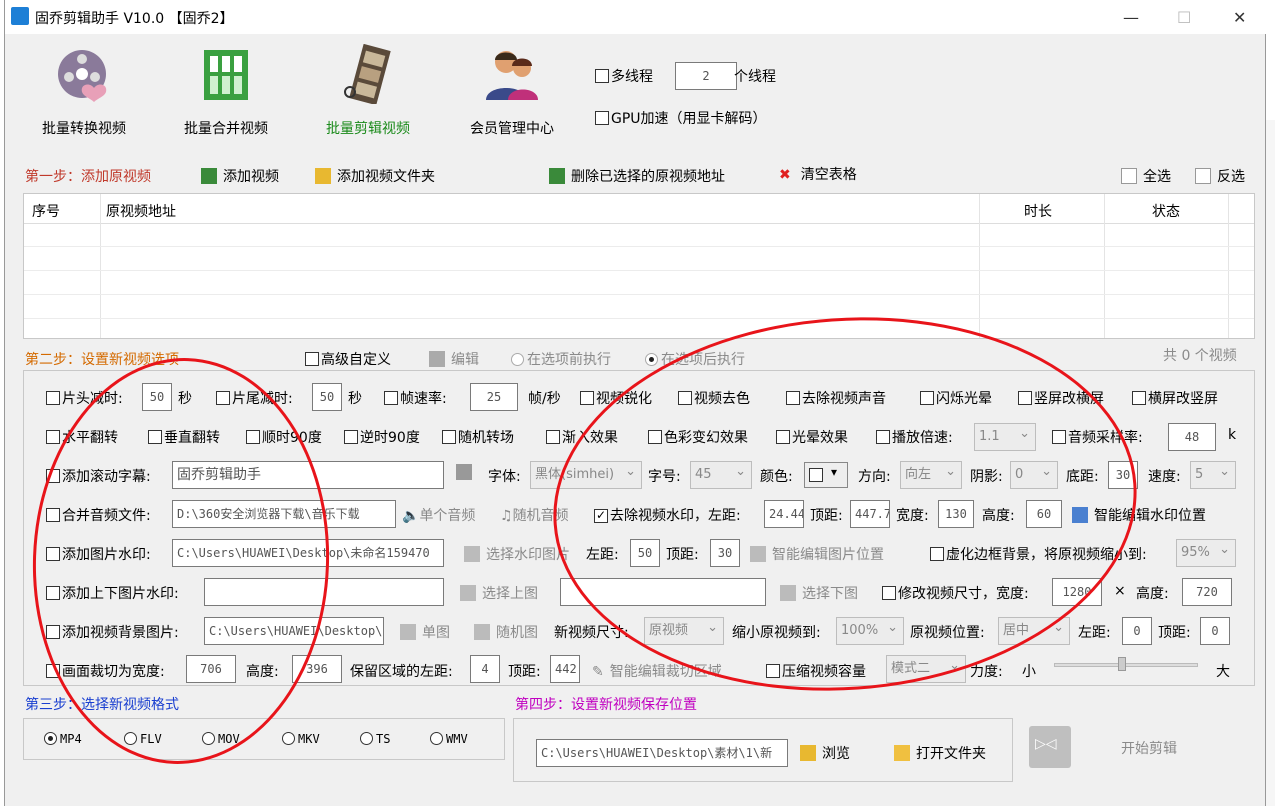 This screenshot has height=806, width=1275. I want to click on edit-button: 编辑, so click(454, 359).